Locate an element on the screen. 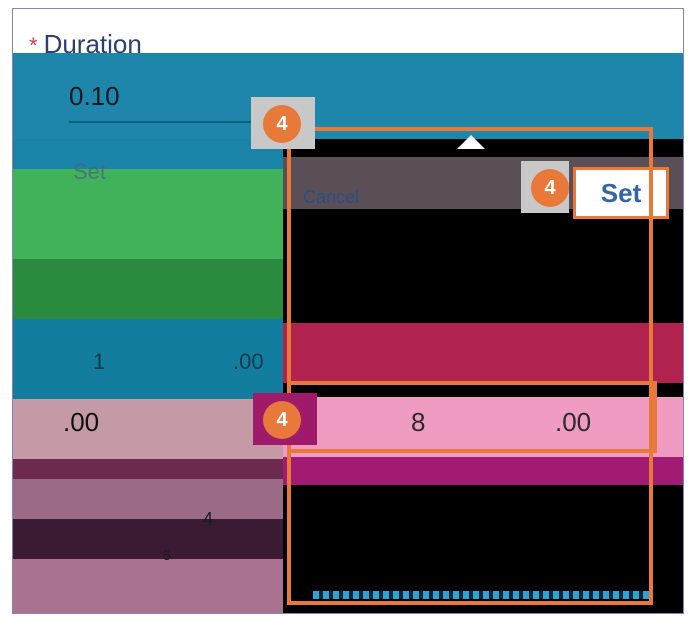 This screenshot has height=624, width=694. set-button: Set is located at coordinates (621, 193).